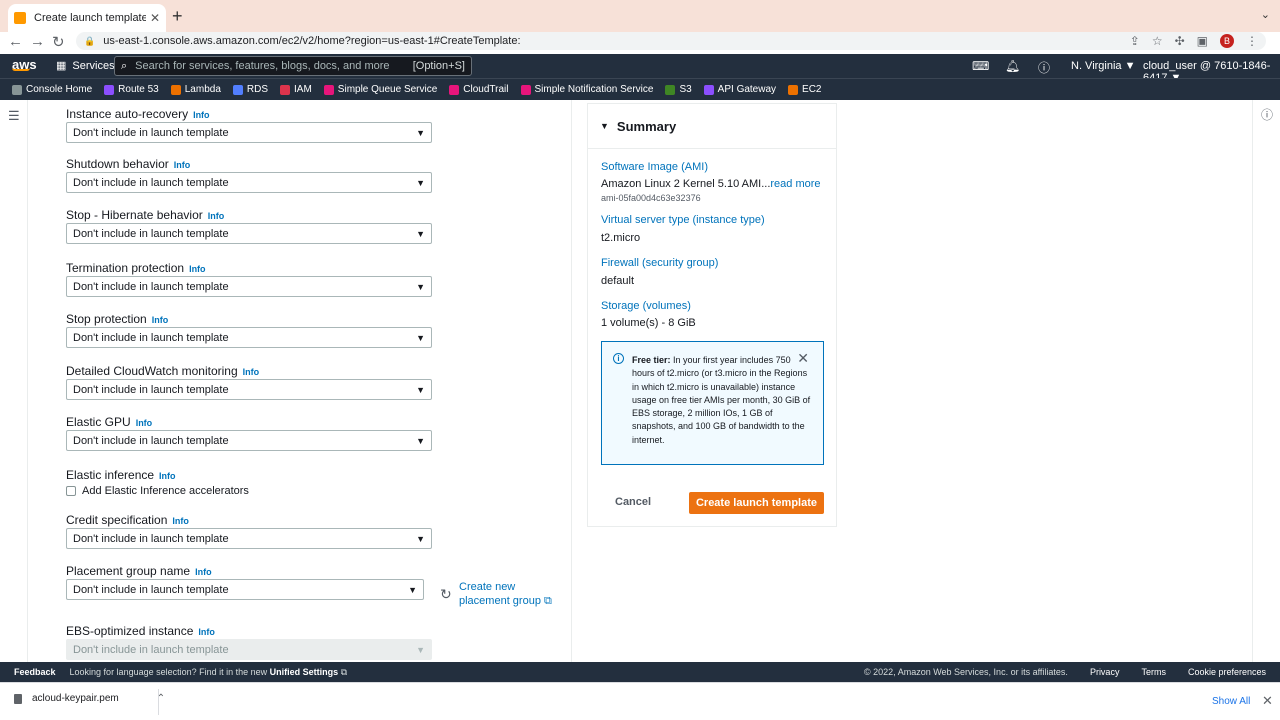 Image resolution: width=1280 pixels, height=720 pixels. Describe the element at coordinates (1202, 41) in the screenshot. I see `sidepanel-icon: ▣` at that location.